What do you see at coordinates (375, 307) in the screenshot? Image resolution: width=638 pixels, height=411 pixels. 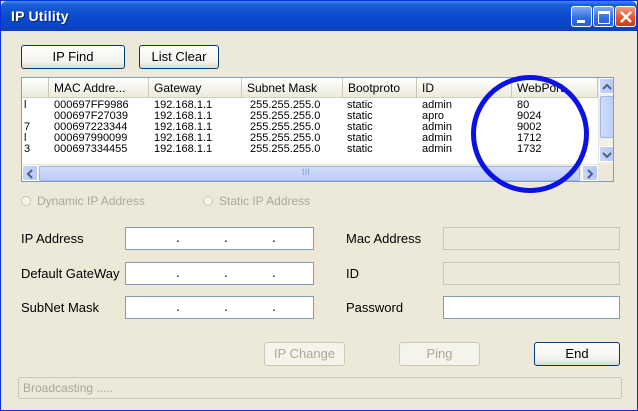 I see `password-label: Password` at bounding box center [375, 307].